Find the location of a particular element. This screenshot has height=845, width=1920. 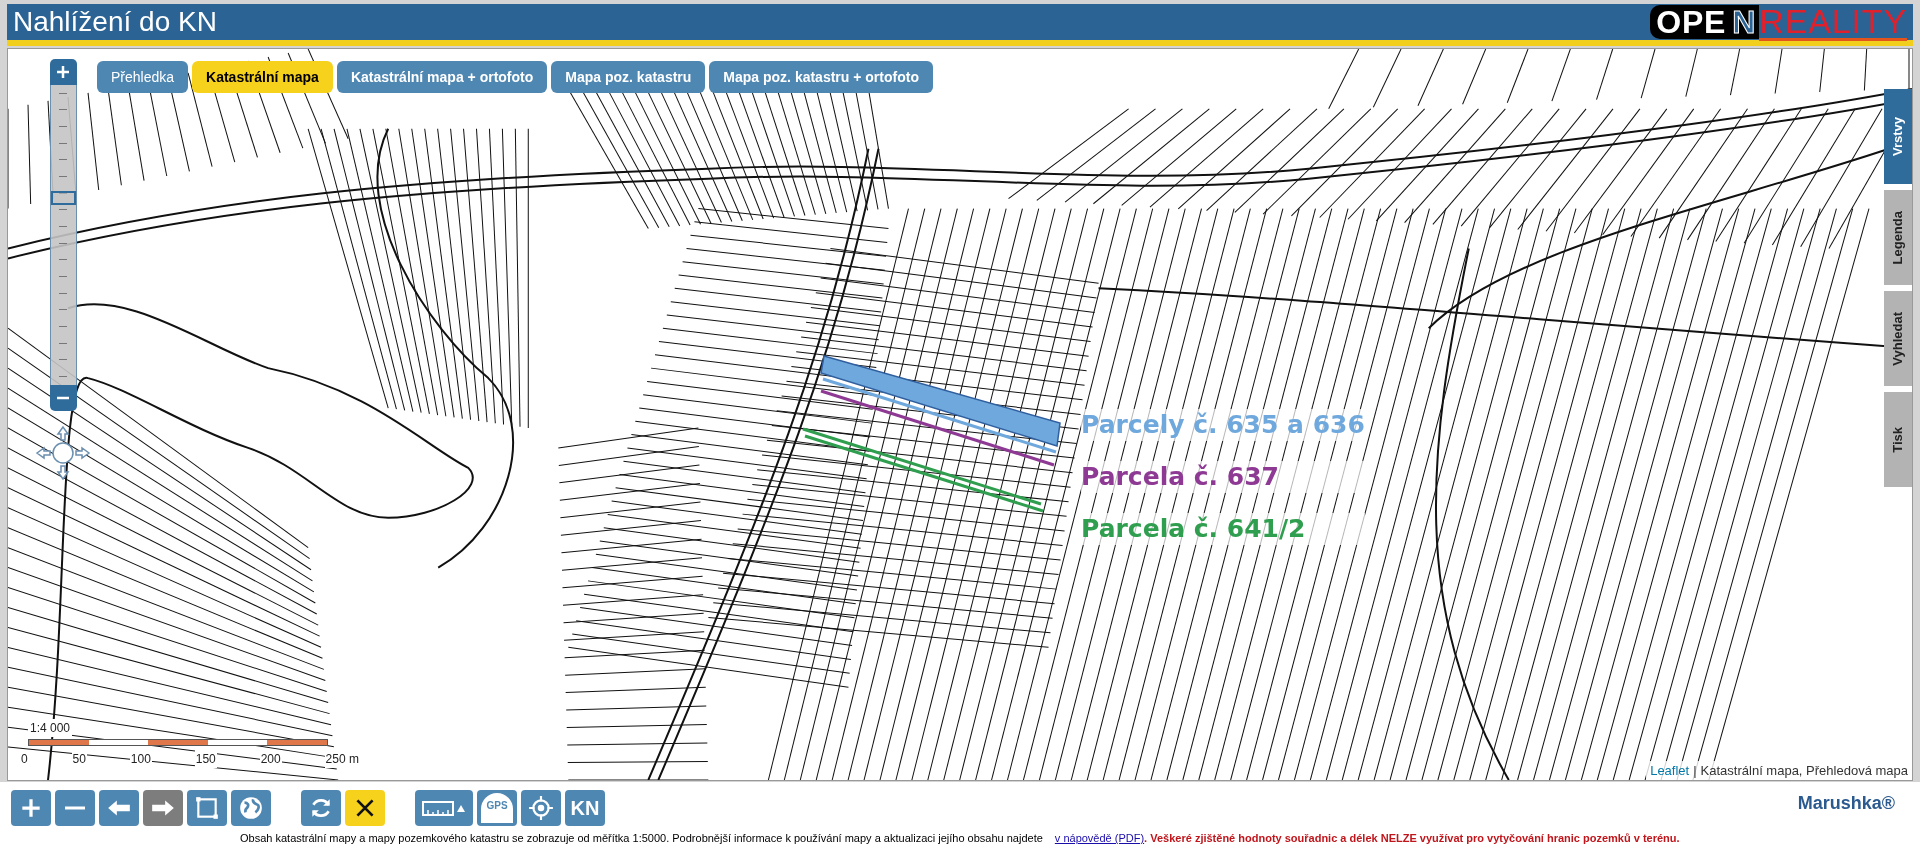

locate-button is located at coordinates (541, 808).